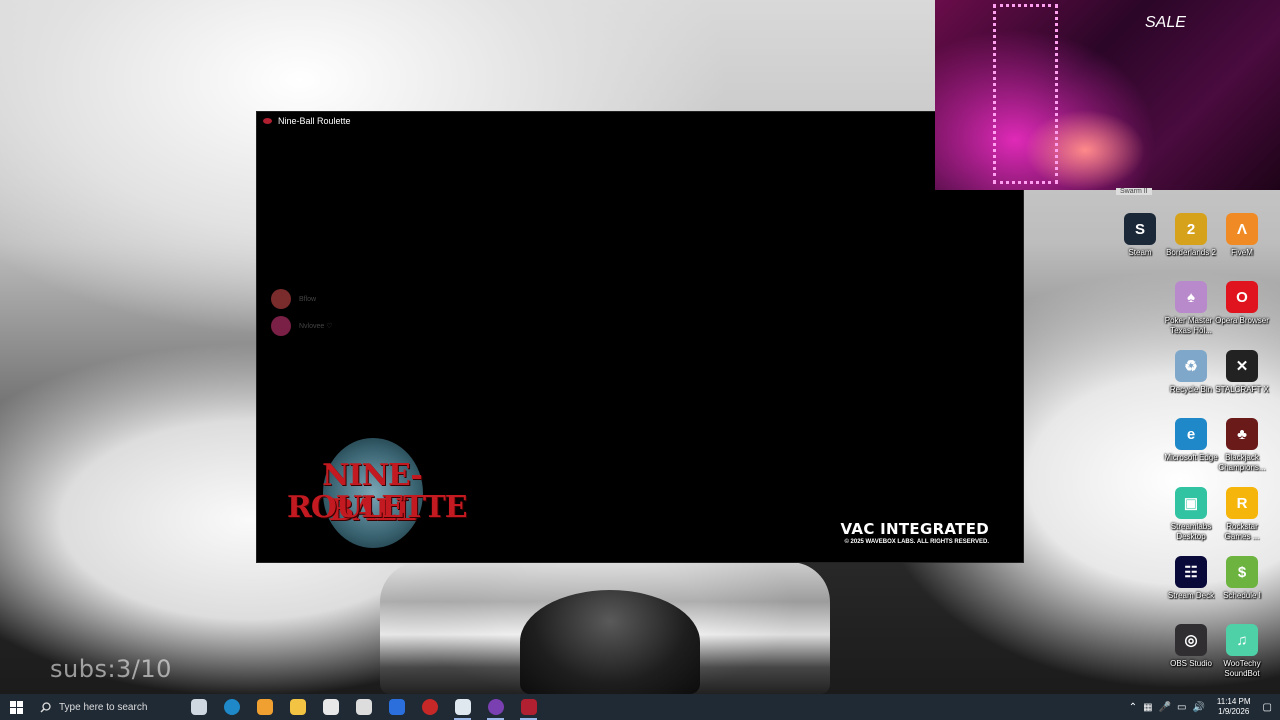 The width and height of the screenshot is (1280, 720). I want to click on taskbar-app-lock-app, so click(363, 707).